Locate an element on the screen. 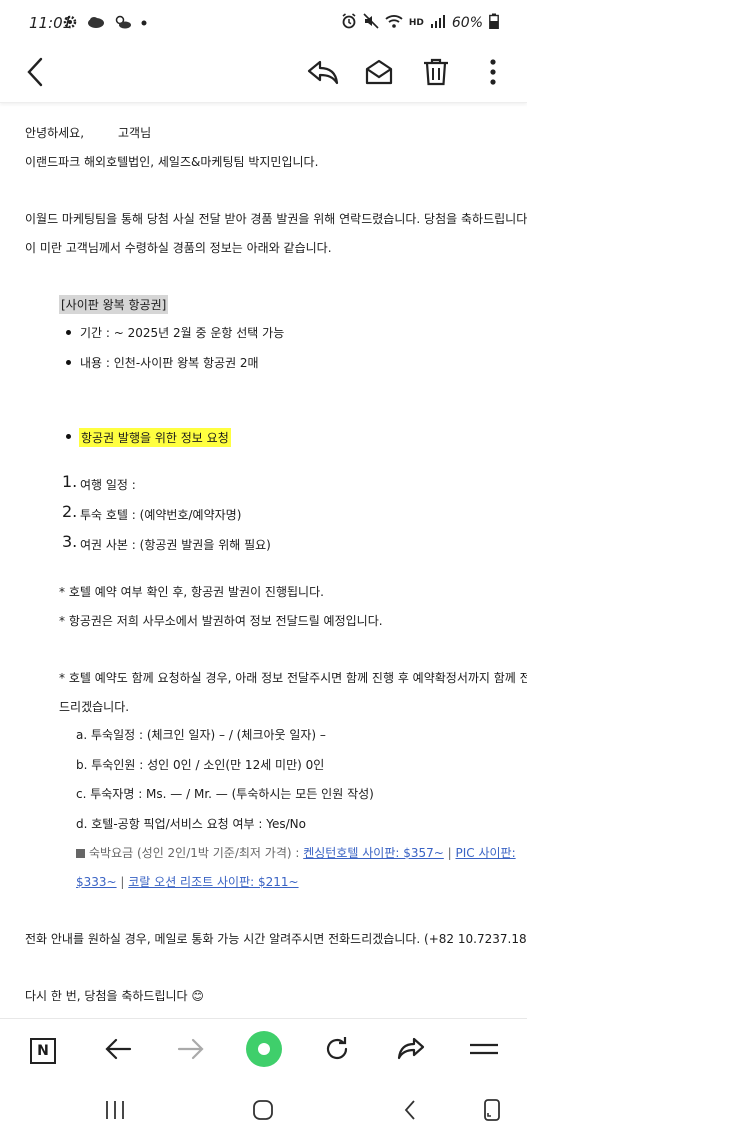  menu-icon is located at coordinates (484, 1051).